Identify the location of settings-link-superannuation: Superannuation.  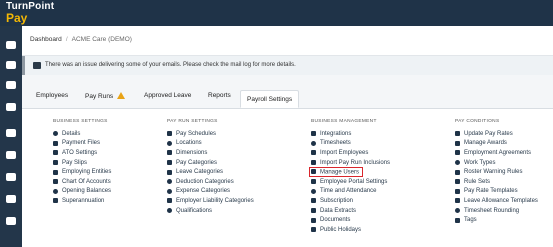
(82, 201).